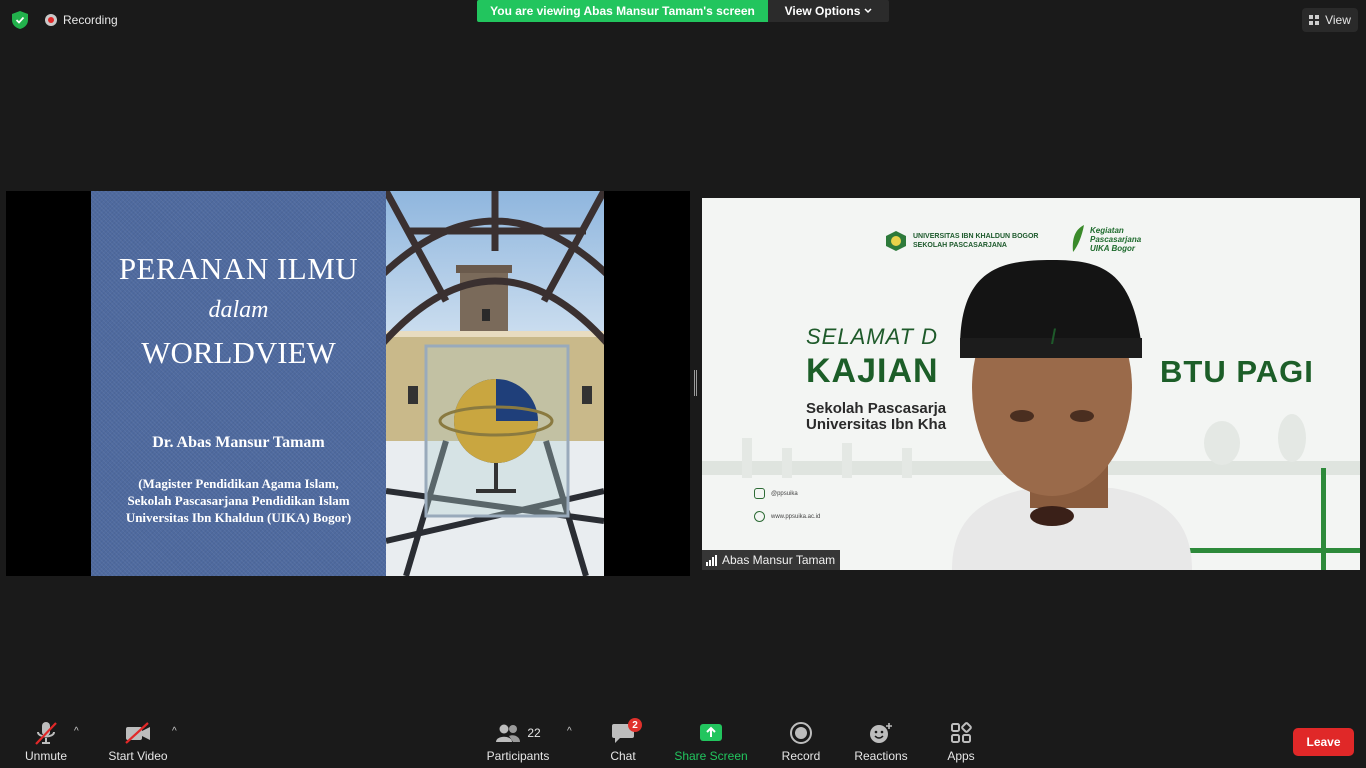  I want to click on leave-button: Leave, so click(1323, 742).